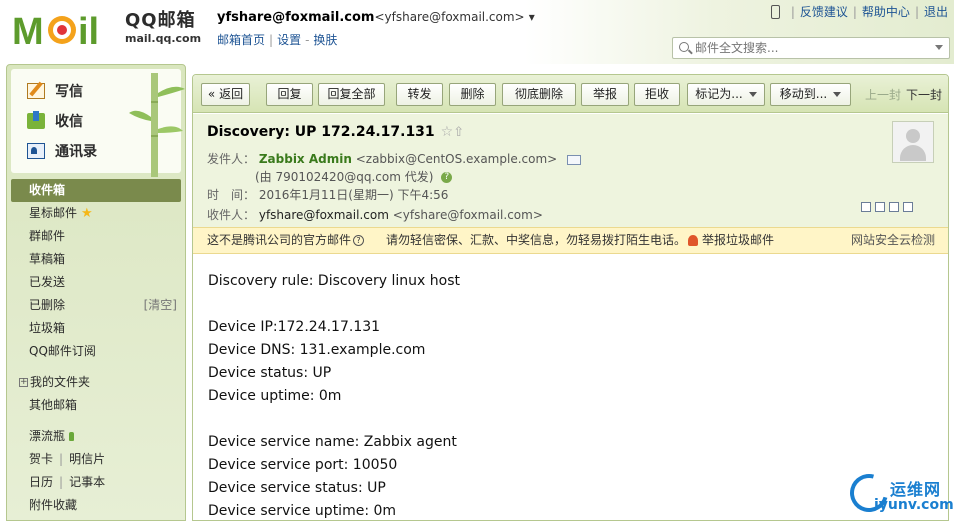 The height and width of the screenshot is (521, 954). Describe the element at coordinates (294, 327) in the screenshot. I see `body-line: Device IP:172.24.17.131` at that location.